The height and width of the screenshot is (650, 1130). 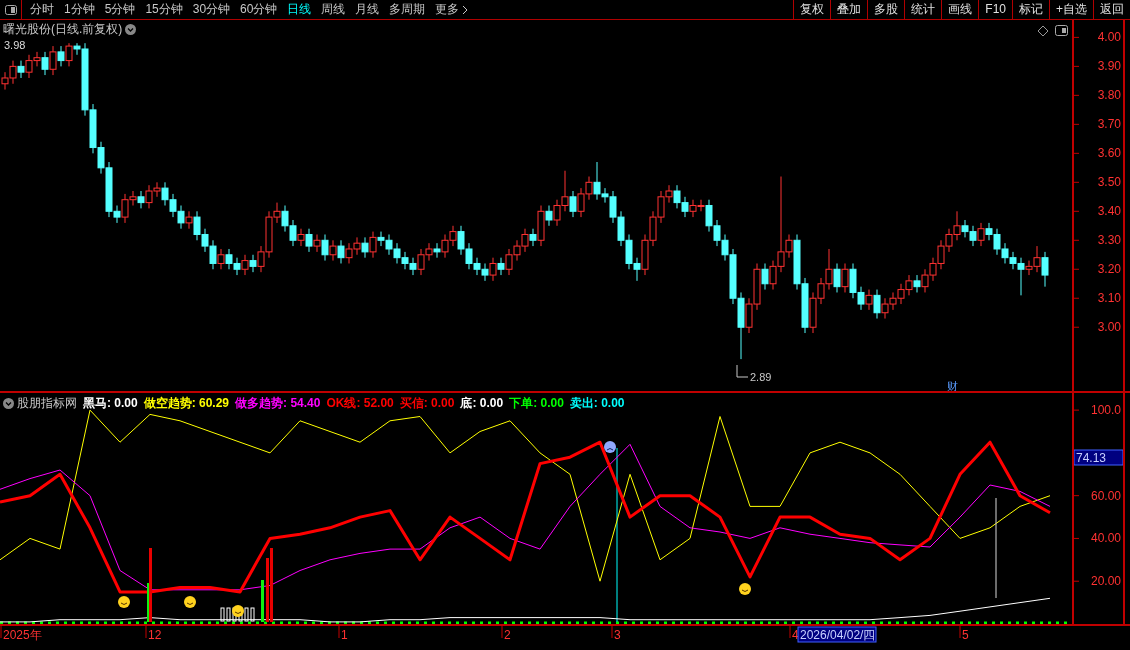 I want to click on period-tab: 周线, so click(x=333, y=9).